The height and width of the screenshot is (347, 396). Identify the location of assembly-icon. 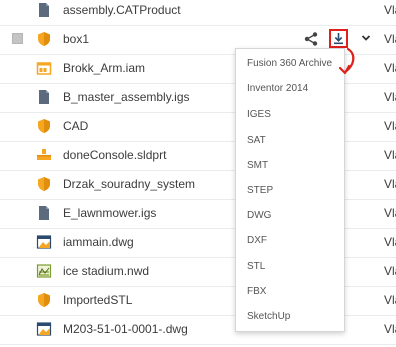
(44, 68).